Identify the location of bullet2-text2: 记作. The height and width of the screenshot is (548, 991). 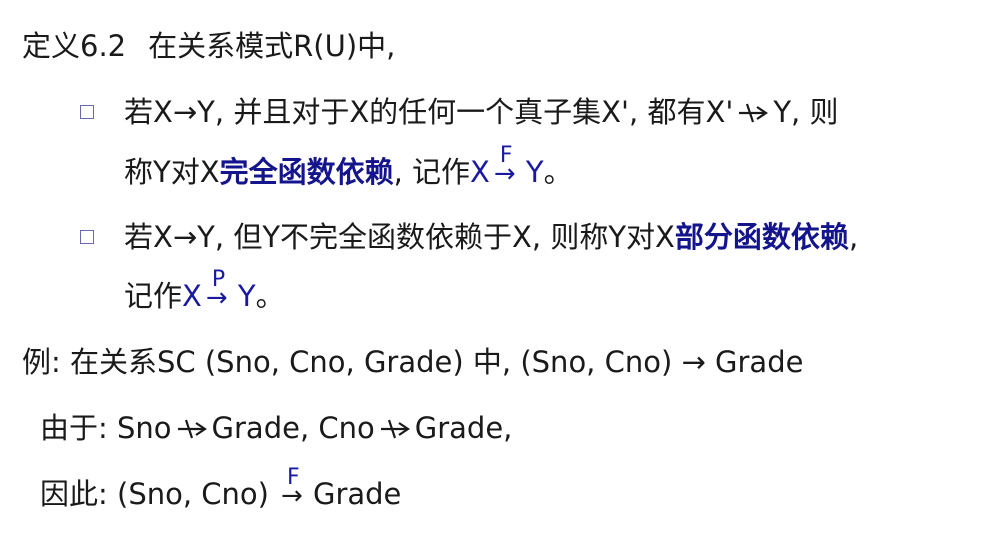
(153, 296).